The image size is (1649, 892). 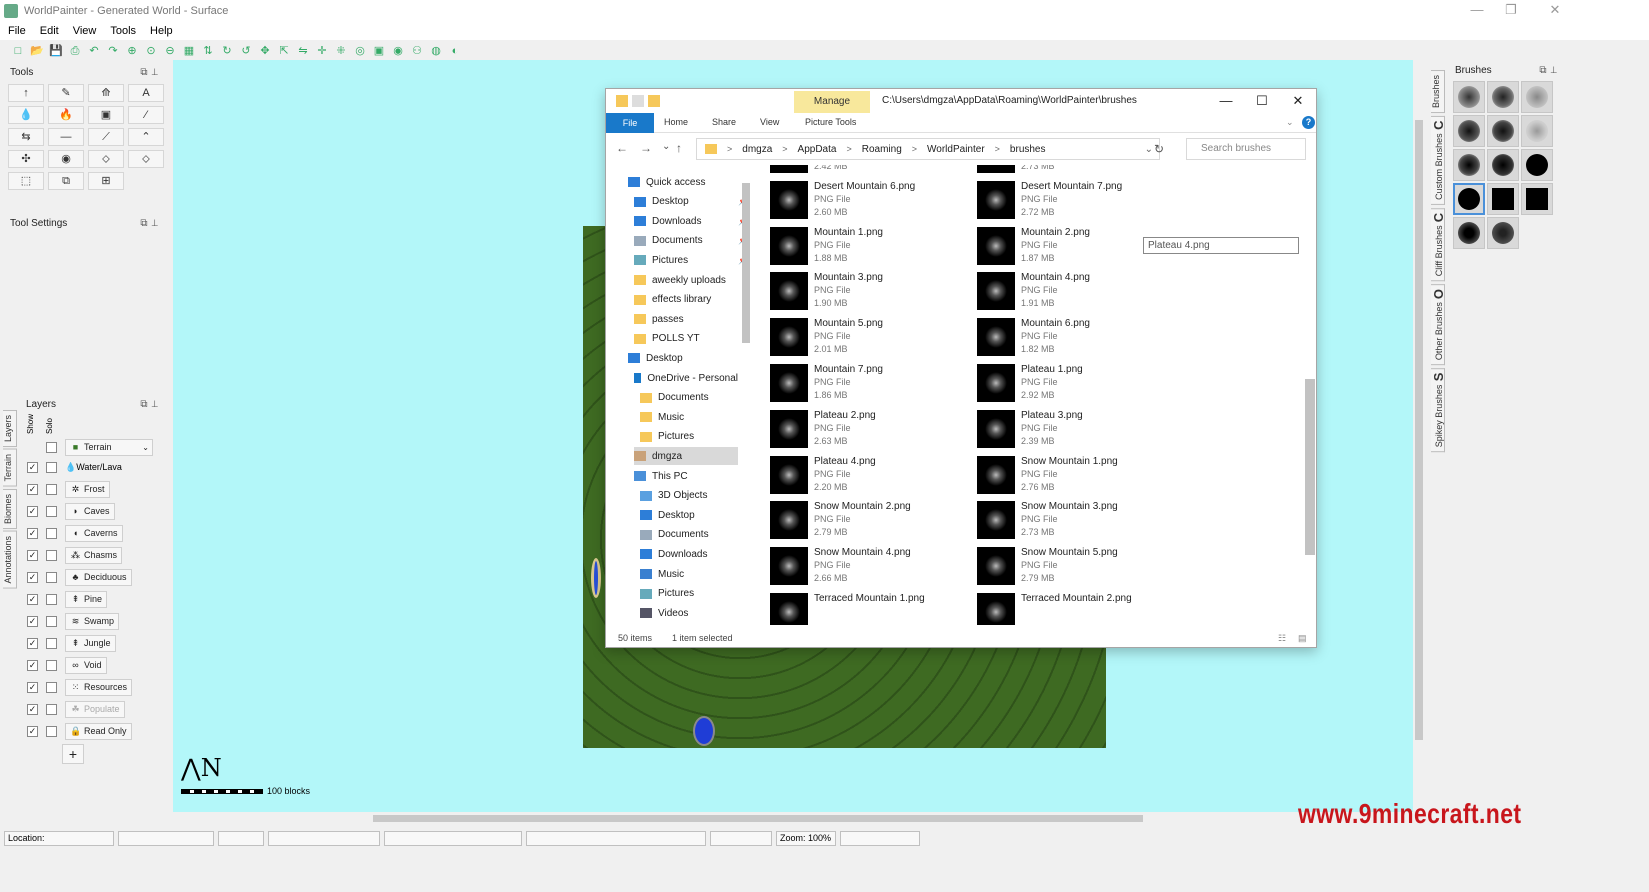 What do you see at coordinates (17, 31) in the screenshot?
I see `menu-file: File` at bounding box center [17, 31].